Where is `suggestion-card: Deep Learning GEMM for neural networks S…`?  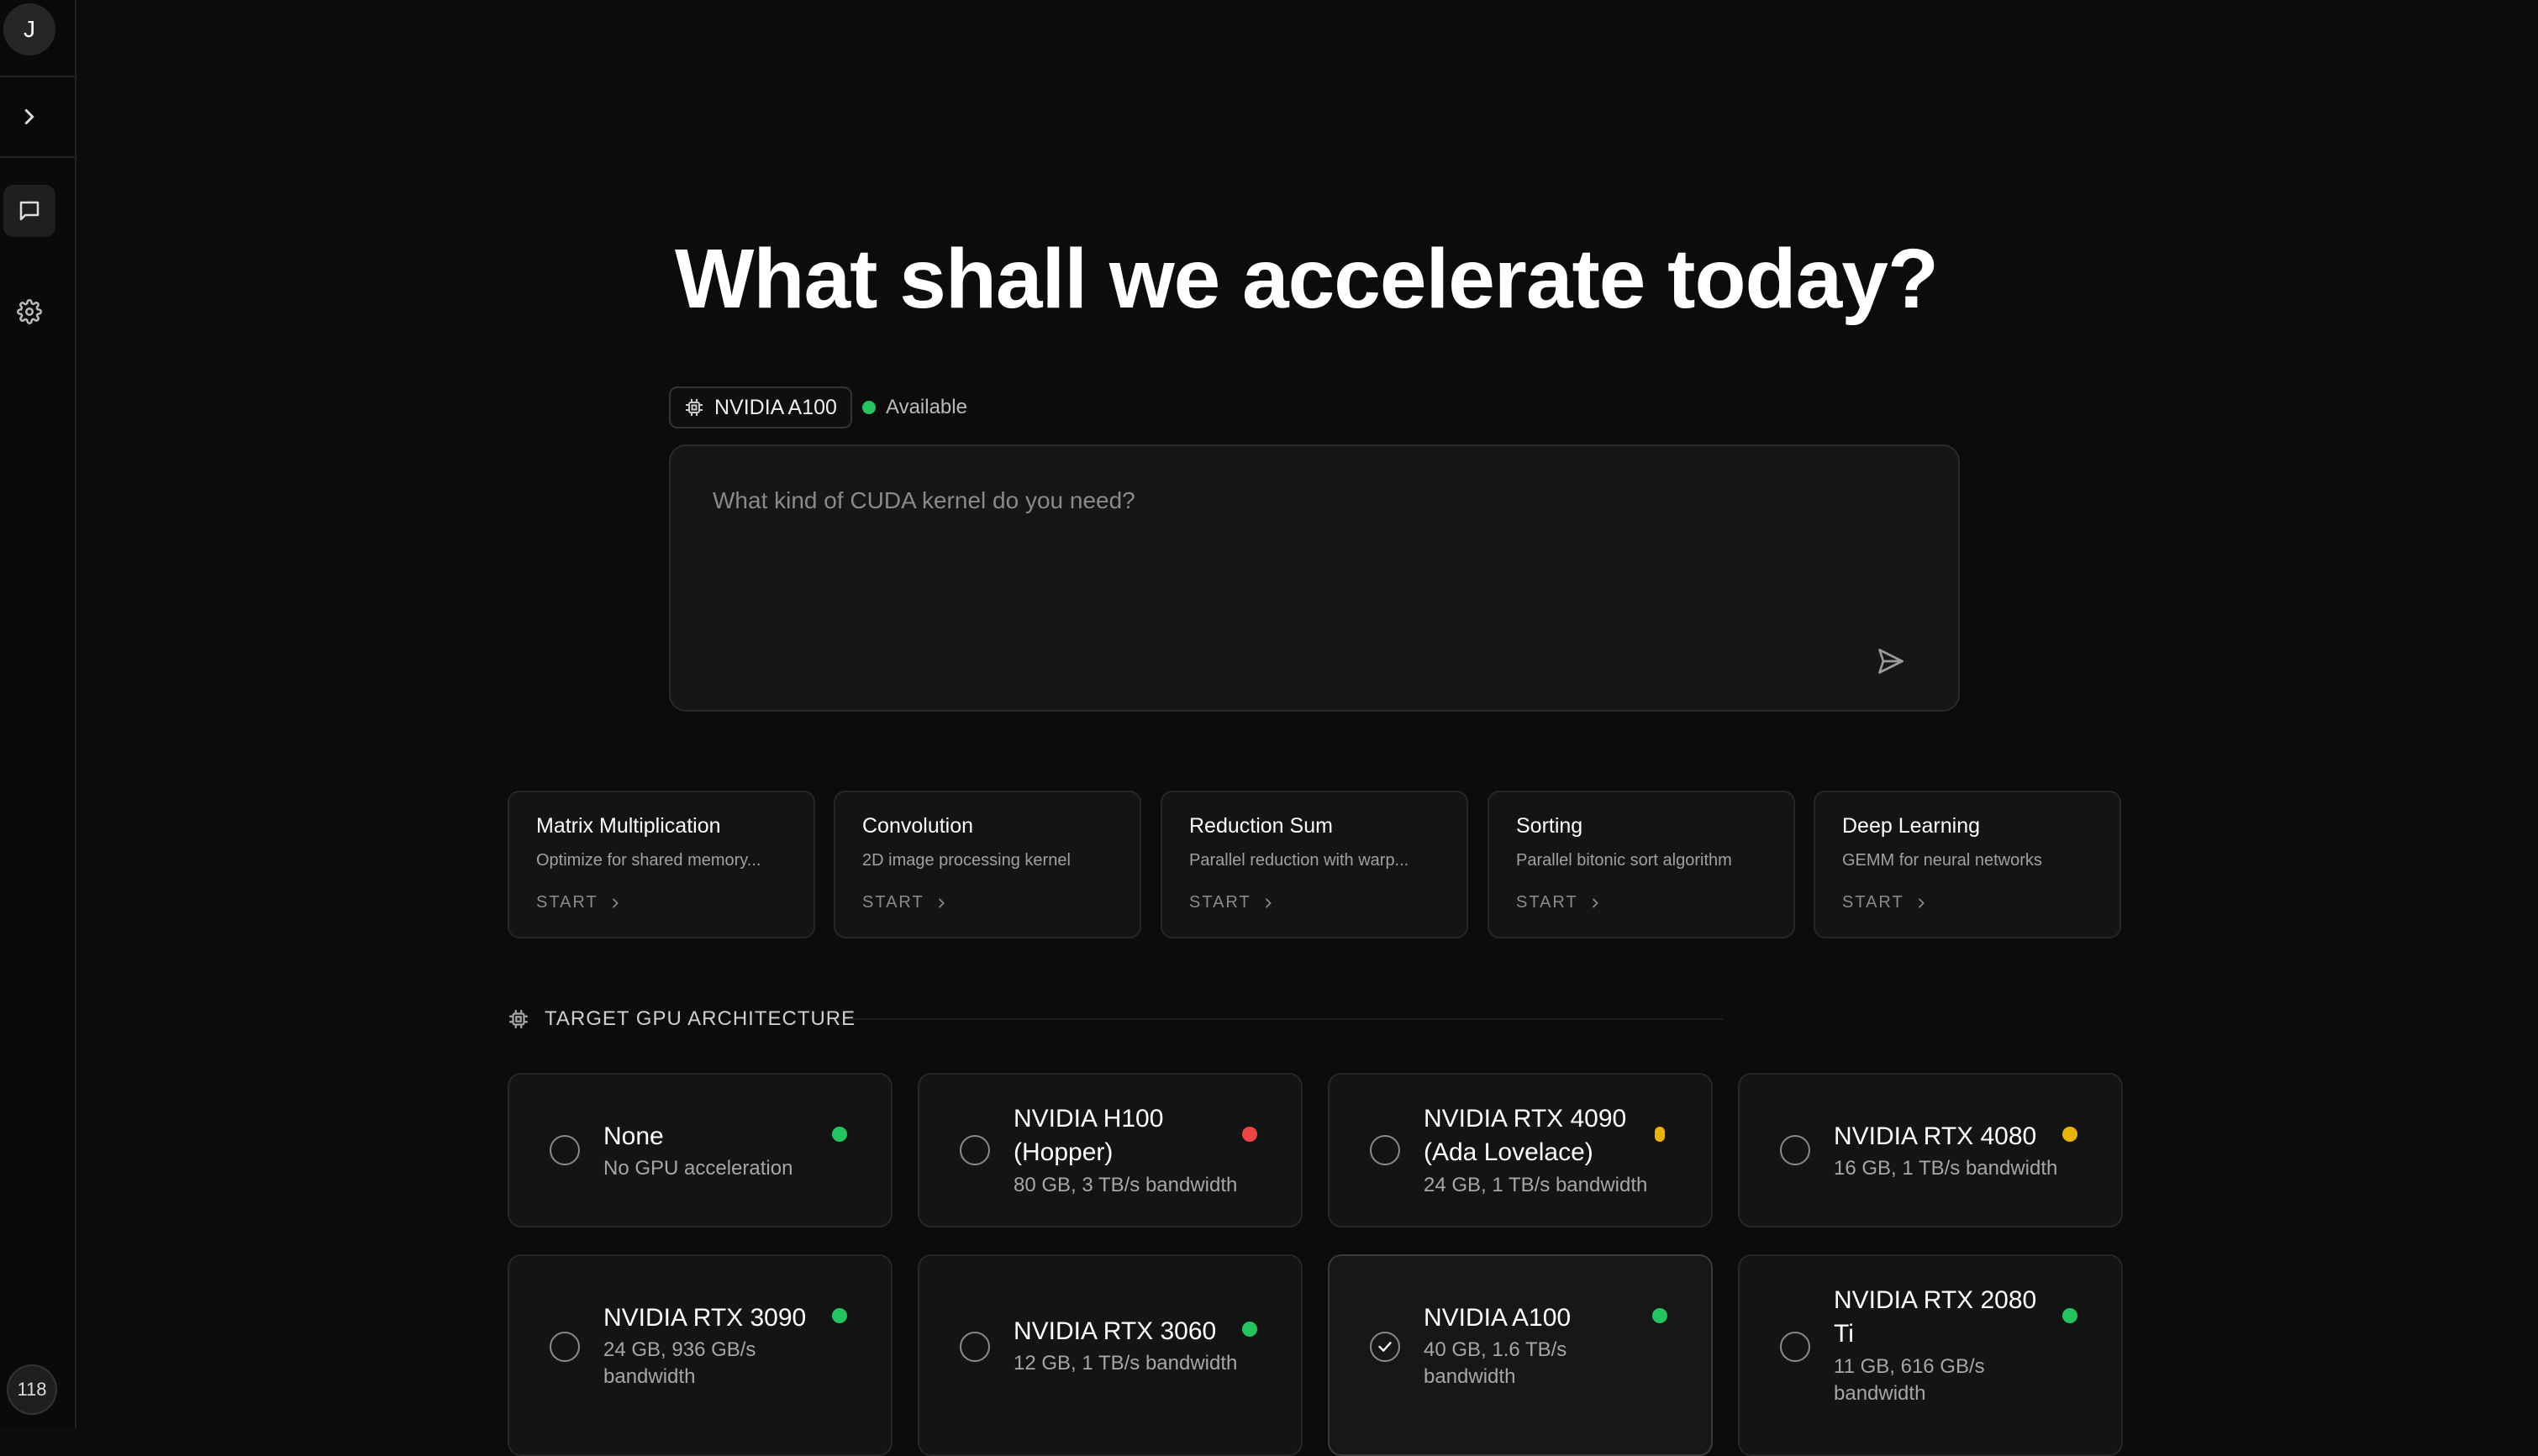 suggestion-card: Deep Learning GEMM for neural networks S… is located at coordinates (1967, 864).